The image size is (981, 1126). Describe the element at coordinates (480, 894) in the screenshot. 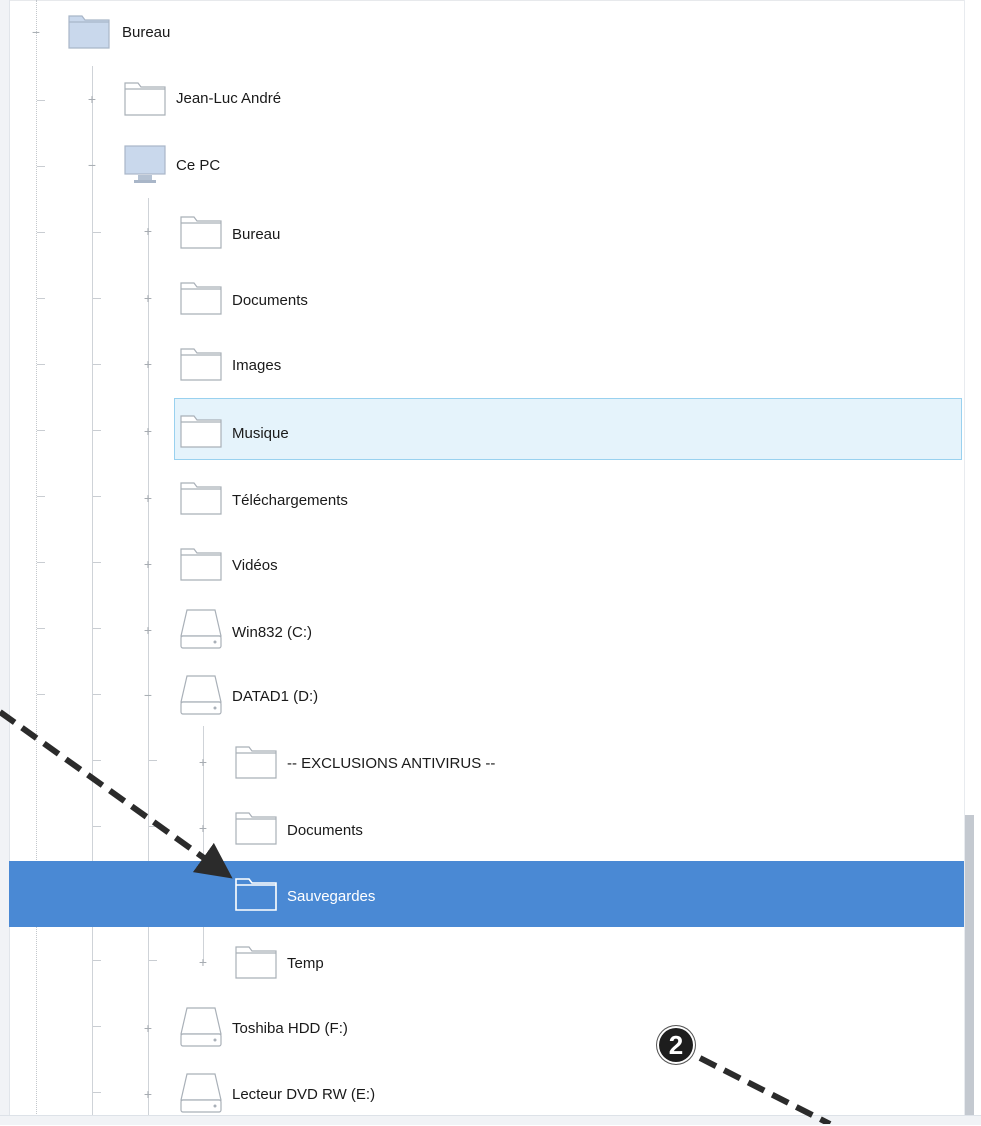

I see `tree-item-sauvegardes: Sauvegardes` at that location.